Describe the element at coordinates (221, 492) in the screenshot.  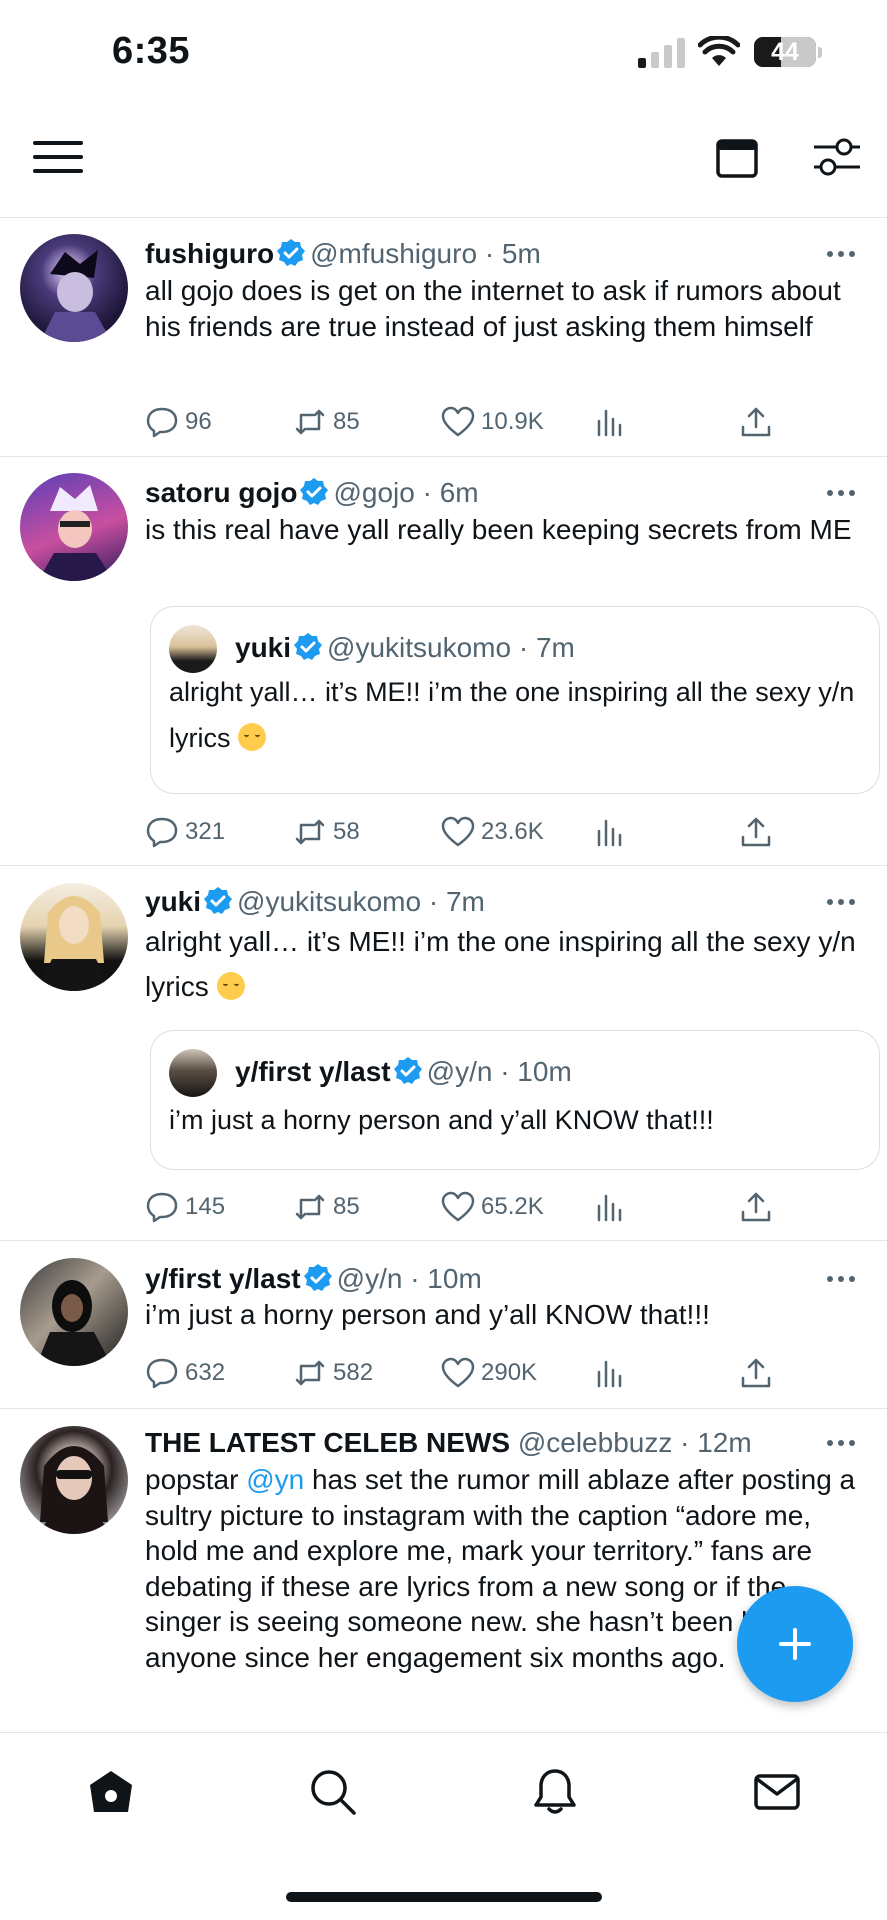
I see `author-name: satoru gojo` at that location.